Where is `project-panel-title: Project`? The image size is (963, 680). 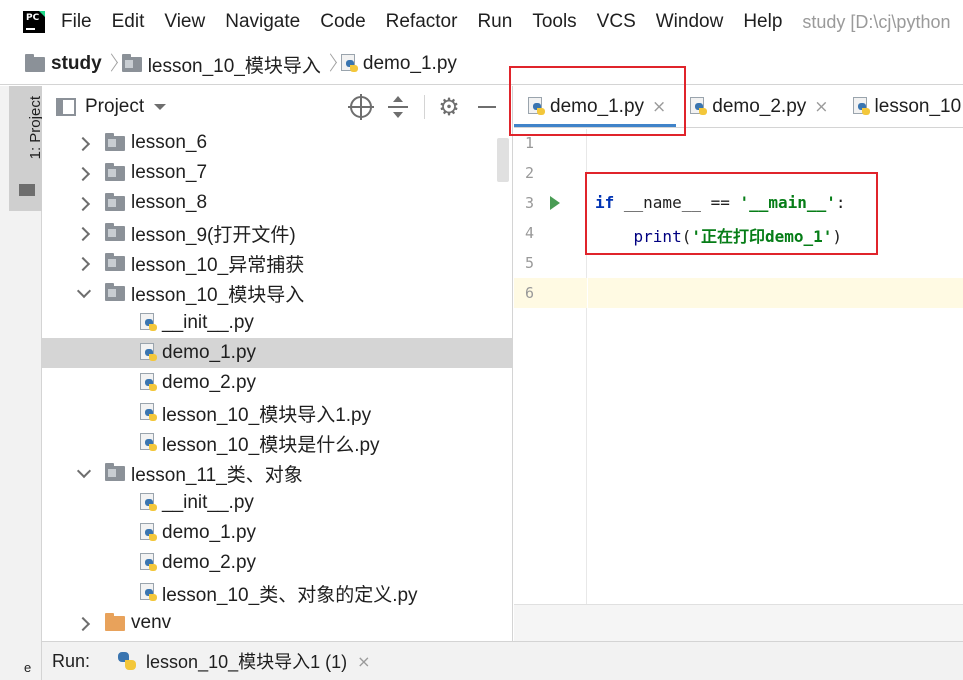 project-panel-title: Project is located at coordinates (114, 107).